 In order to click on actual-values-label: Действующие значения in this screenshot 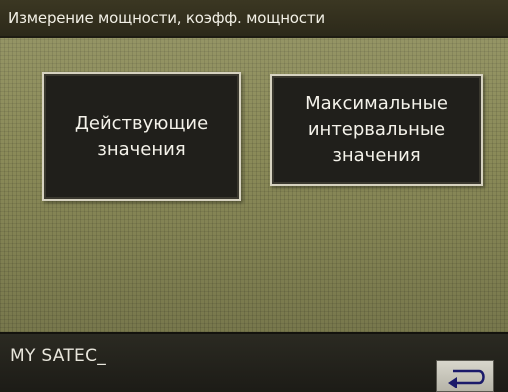, I will do `click(141, 136)`.